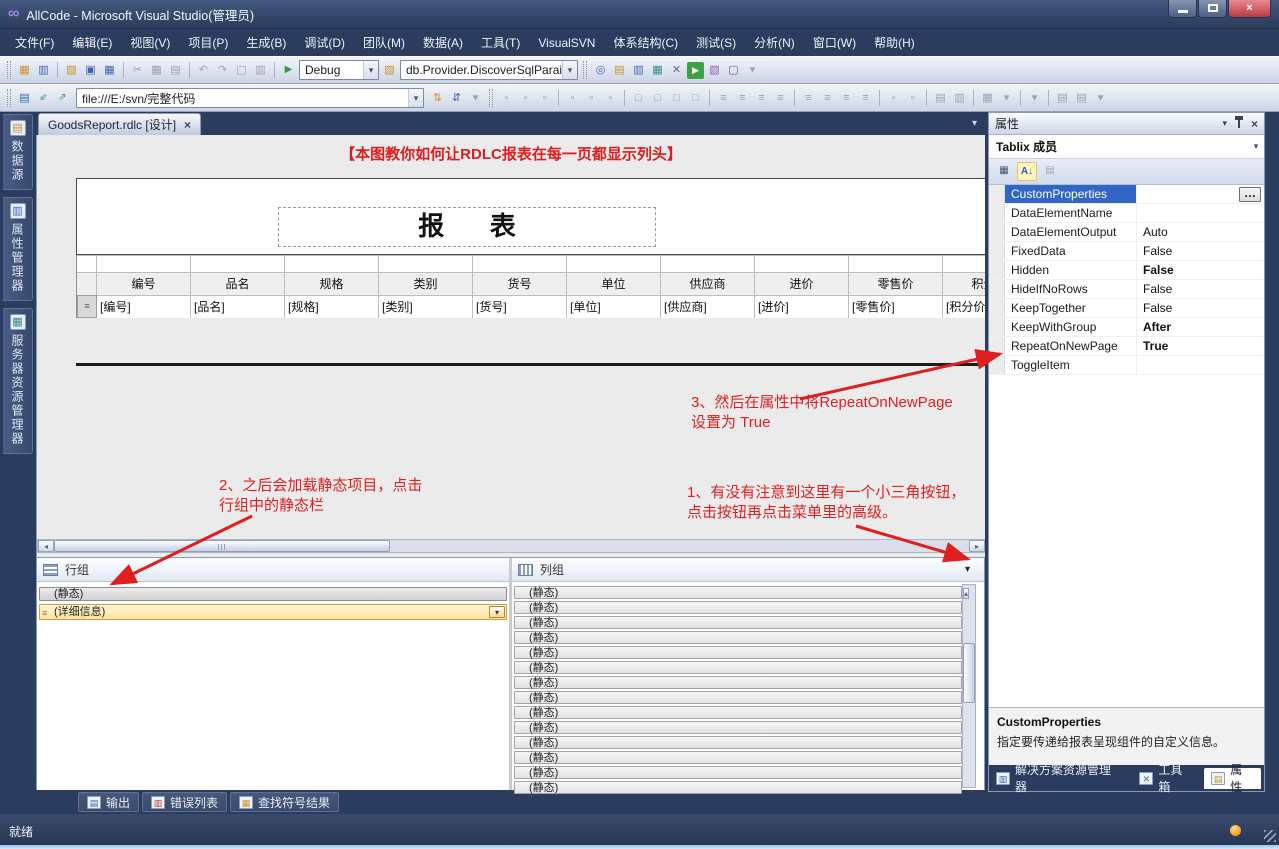  Describe the element at coordinates (87, 306) in the screenshot. I see `row-handle-icon: ≡` at that location.